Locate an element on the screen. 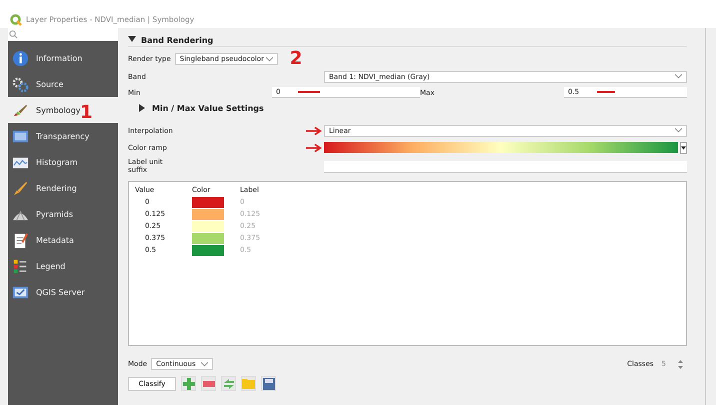 The image size is (716, 405). folder-button is located at coordinates (248, 383).